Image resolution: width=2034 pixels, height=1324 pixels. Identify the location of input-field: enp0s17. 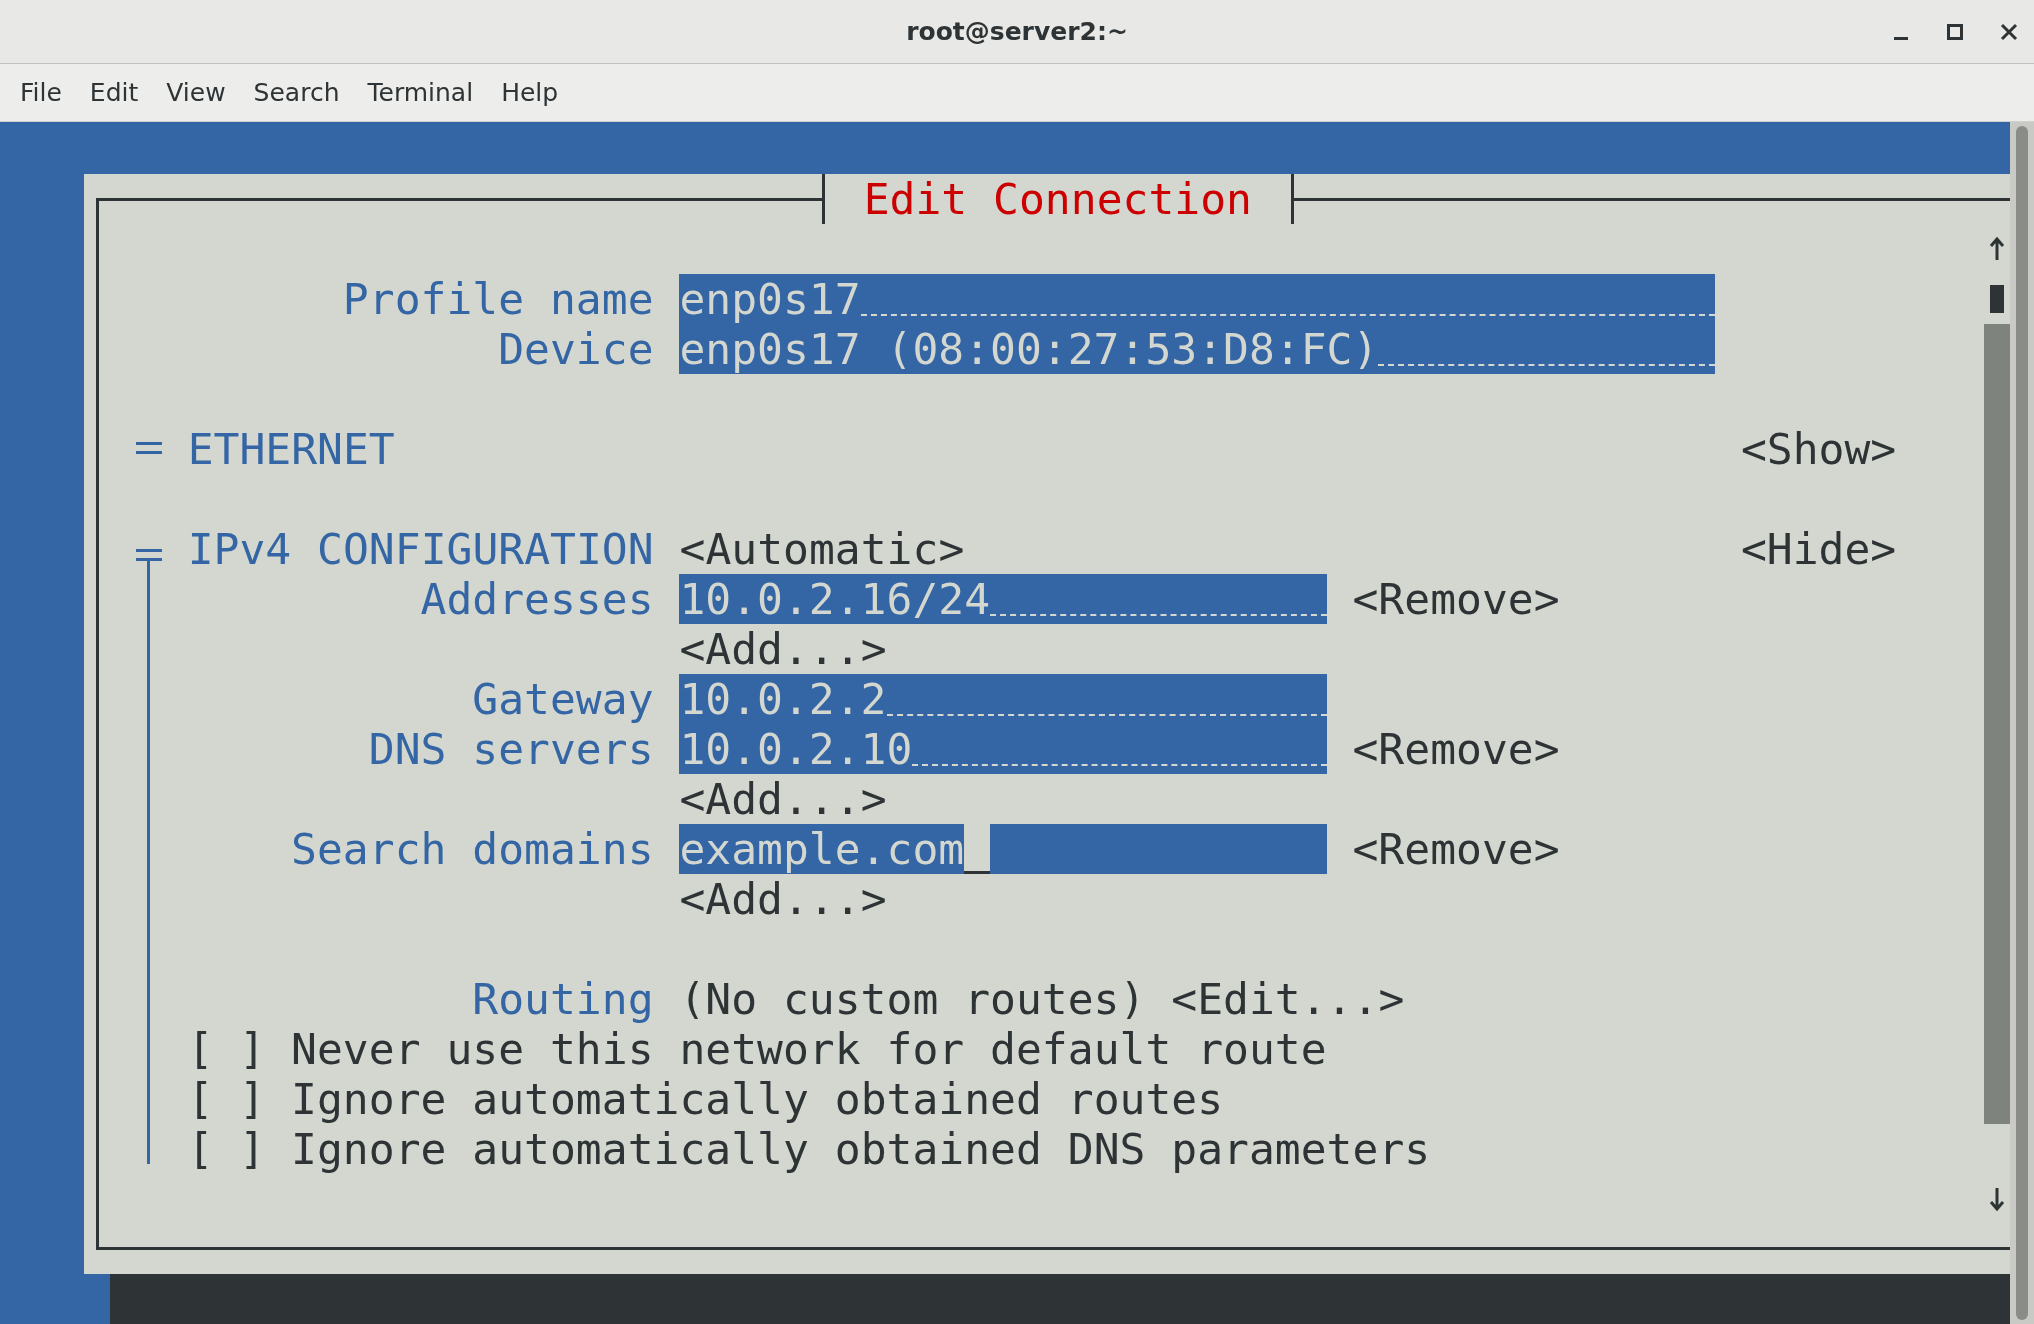
(1197, 299).